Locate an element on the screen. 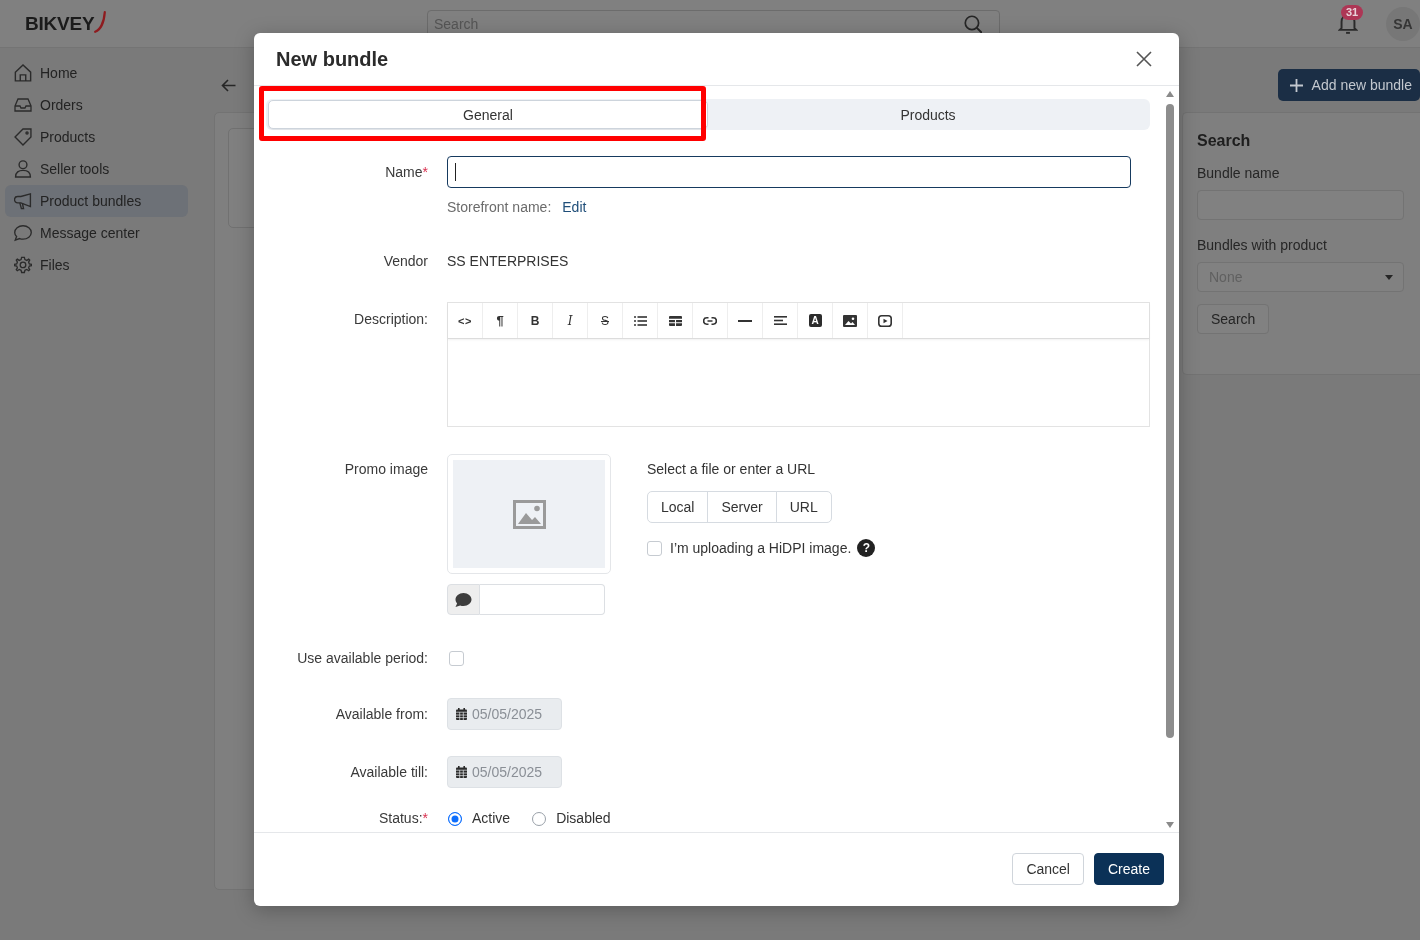 The height and width of the screenshot is (940, 1420). help-button: ? is located at coordinates (866, 548).